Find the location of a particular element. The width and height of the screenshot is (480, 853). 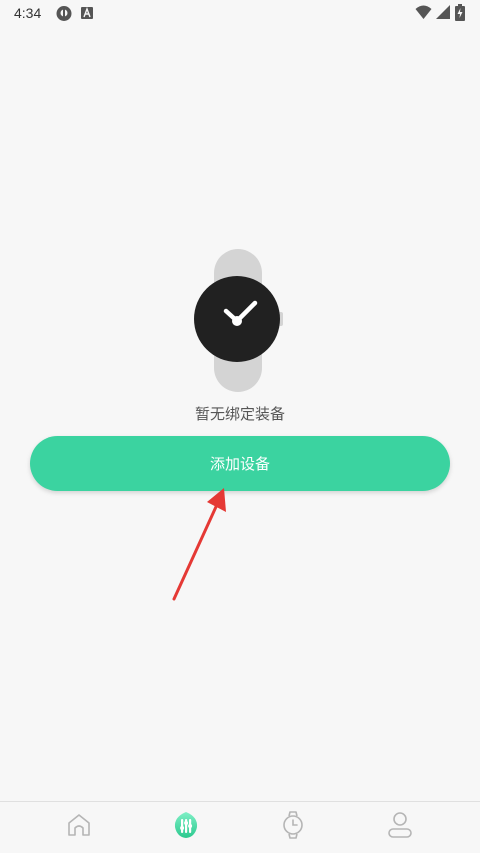

nav-profile is located at coordinates (400, 825).